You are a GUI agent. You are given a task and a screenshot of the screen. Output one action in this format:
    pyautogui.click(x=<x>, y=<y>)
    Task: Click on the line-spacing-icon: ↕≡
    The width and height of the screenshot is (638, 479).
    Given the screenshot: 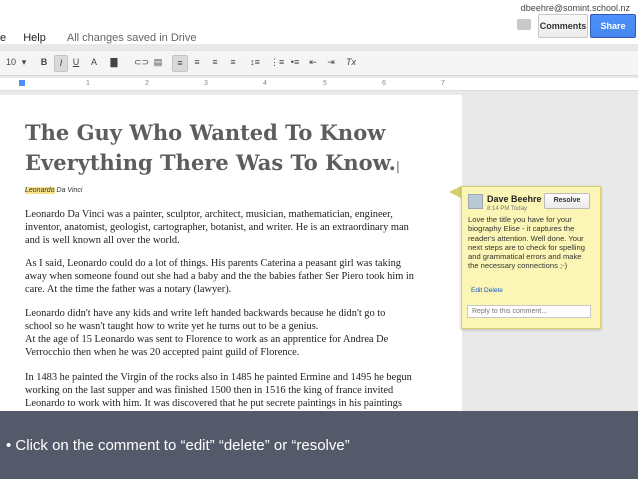 What is the action you would take?
    pyautogui.click(x=255, y=62)
    